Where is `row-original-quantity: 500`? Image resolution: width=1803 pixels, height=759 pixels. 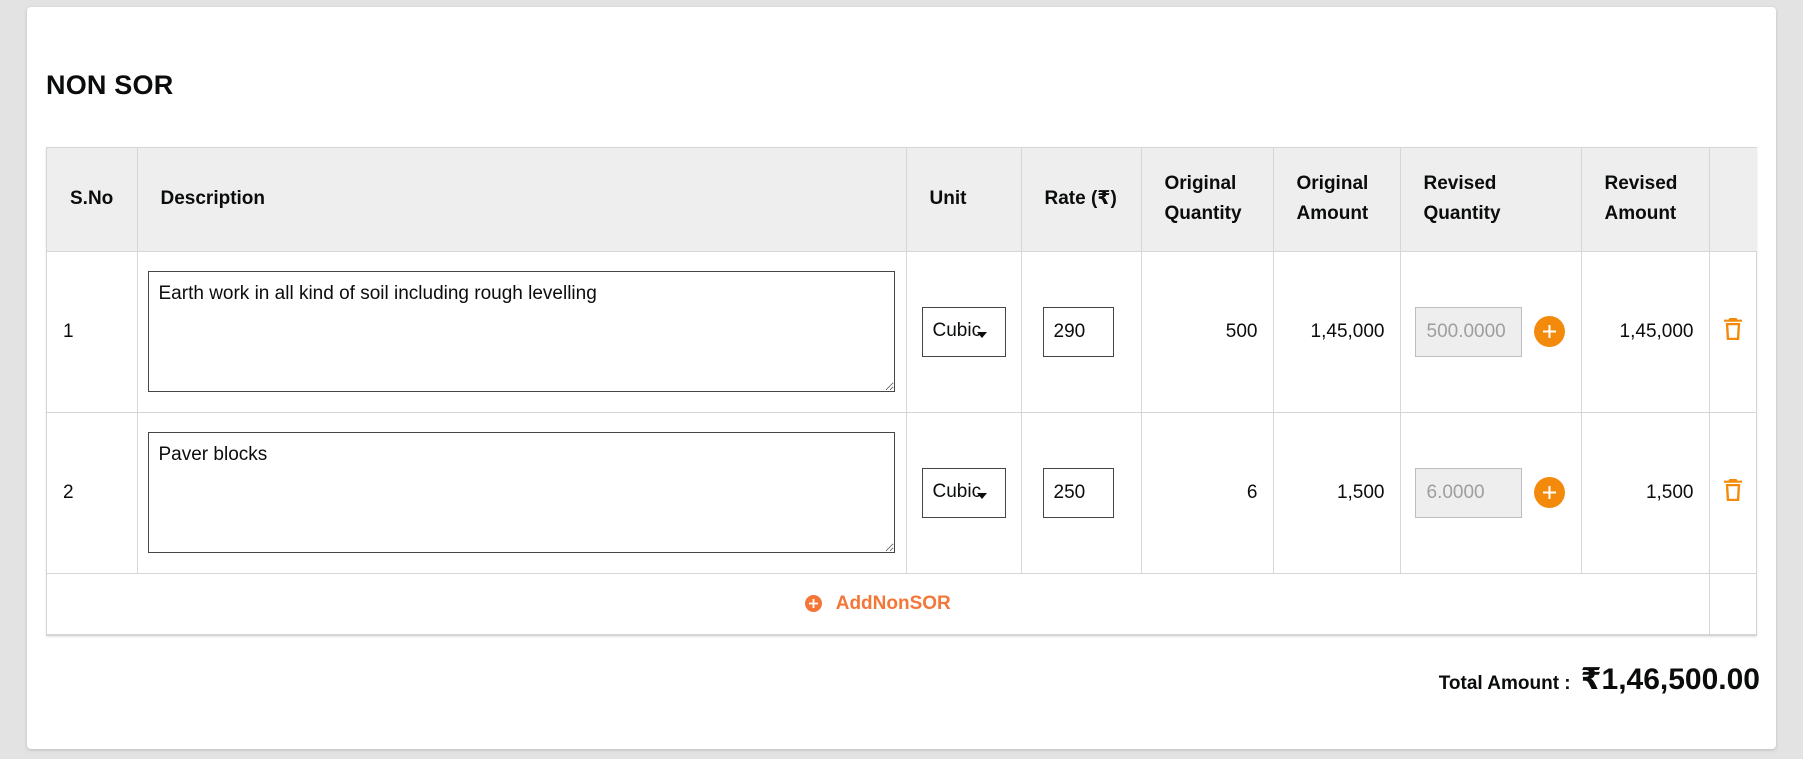 row-original-quantity: 500 is located at coordinates (1207, 331).